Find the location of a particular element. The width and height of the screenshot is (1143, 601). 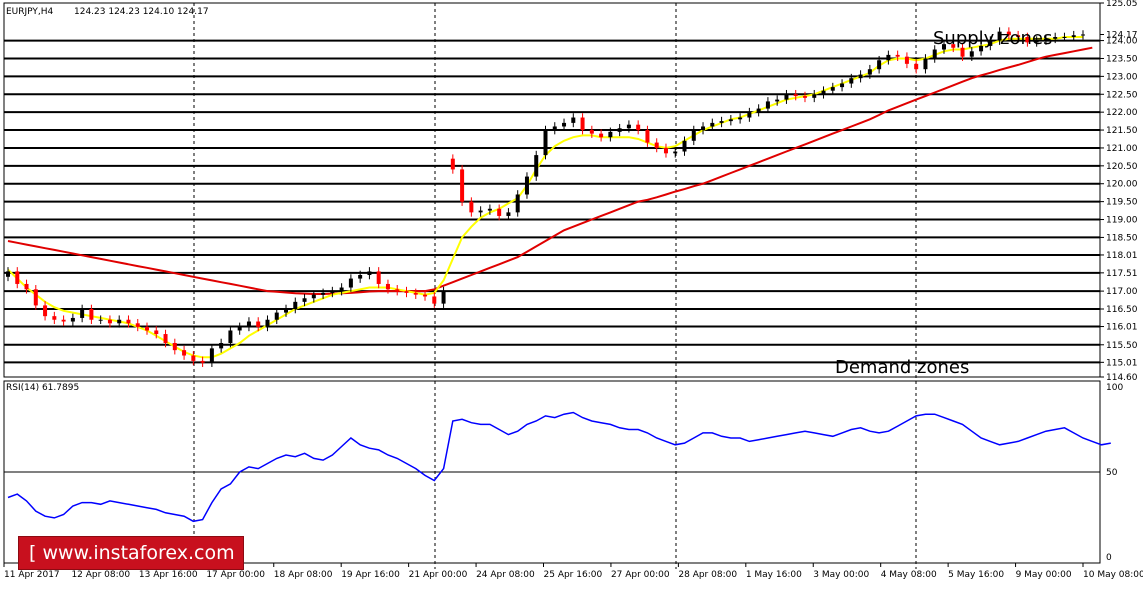

time-tick-label-2: 13 Apr 16:00 is located at coordinates (168, 575).